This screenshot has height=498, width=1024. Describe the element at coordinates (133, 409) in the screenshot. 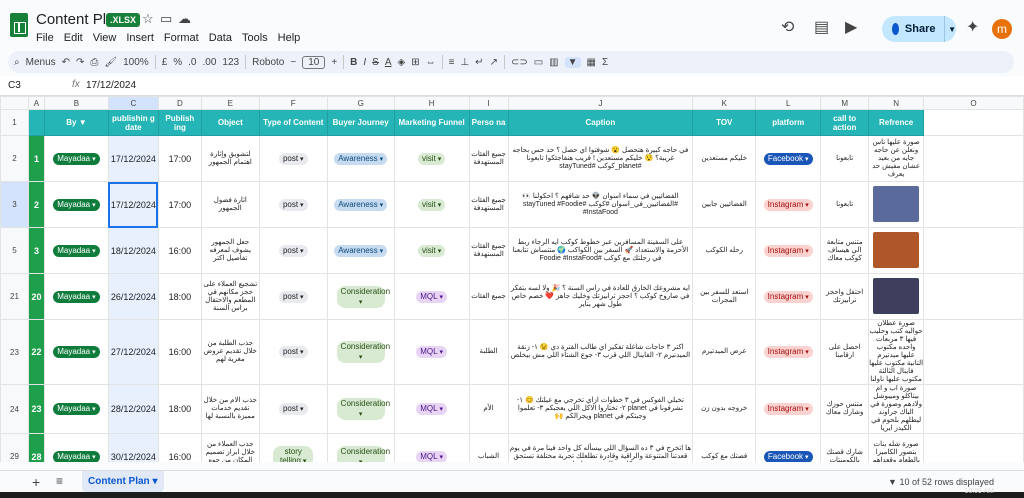

I see `date-cell: 28/12/2024` at that location.